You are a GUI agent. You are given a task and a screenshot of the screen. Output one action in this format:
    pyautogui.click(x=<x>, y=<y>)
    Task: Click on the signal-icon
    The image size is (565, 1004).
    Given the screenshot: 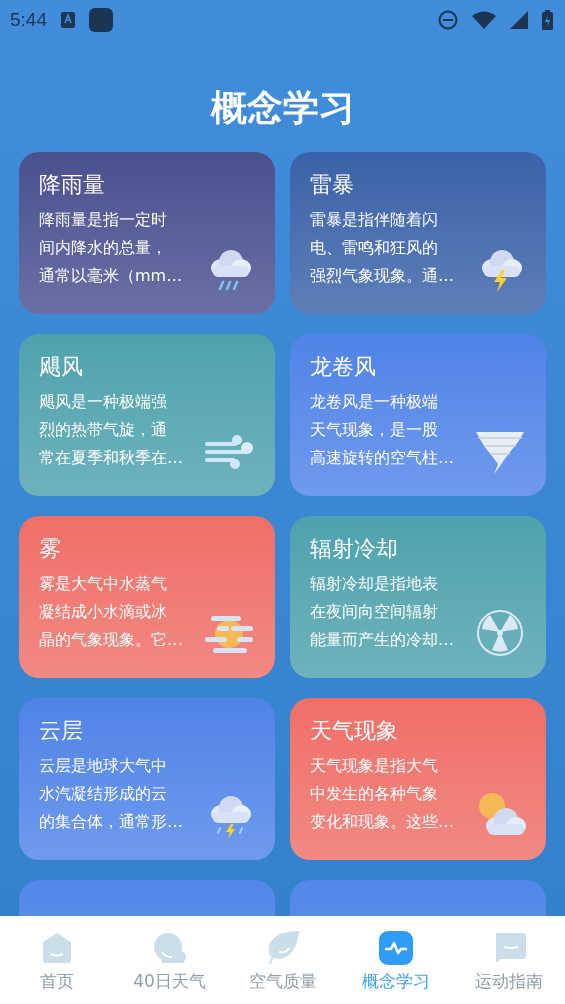 What is the action you would take?
    pyautogui.click(x=519, y=20)
    